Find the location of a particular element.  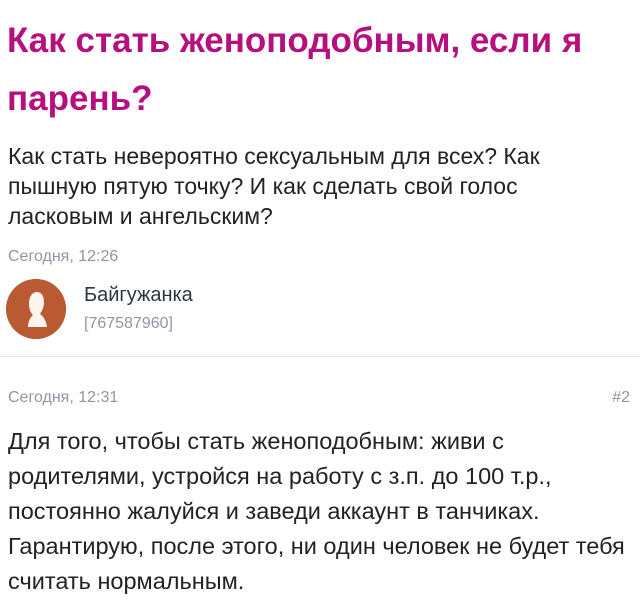

user-silhouette-icon is located at coordinates (36, 309).